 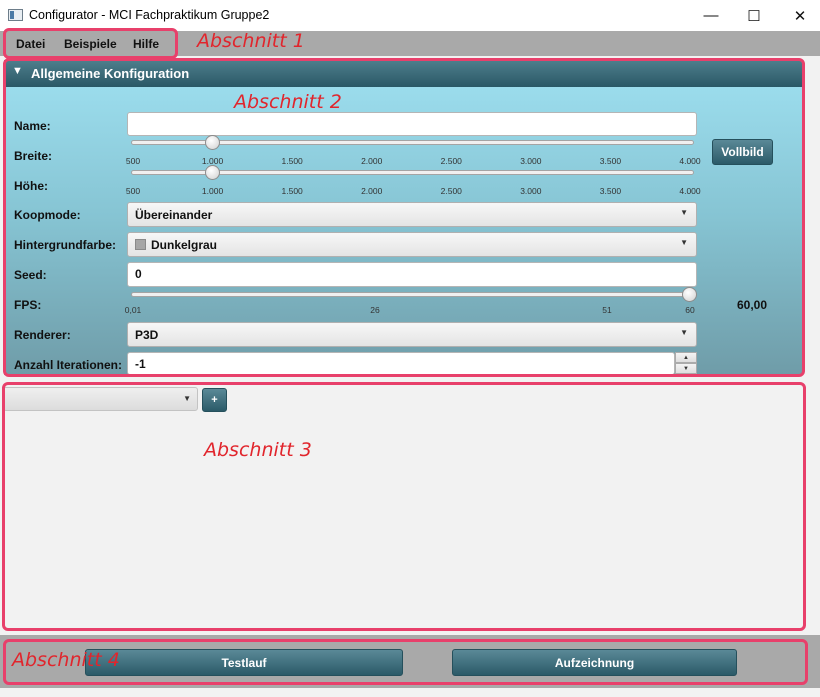 I want to click on minimize-button: —, so click(x=711, y=15).